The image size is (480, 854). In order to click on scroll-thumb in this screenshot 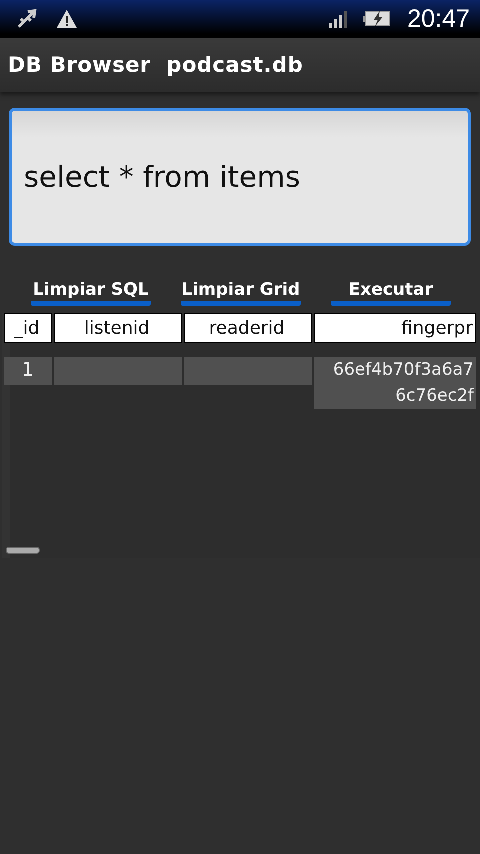, I will do `click(23, 550)`.